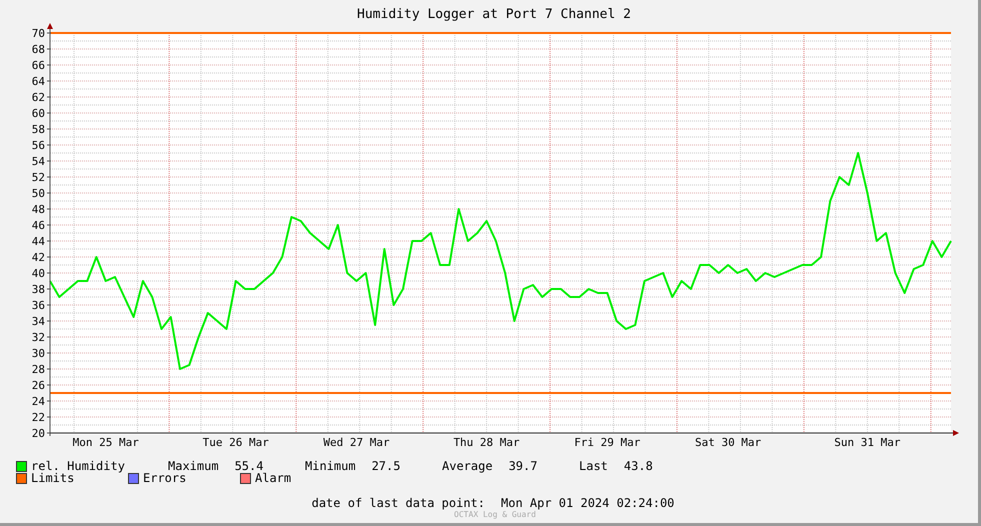 The height and width of the screenshot is (526, 981). Describe the element at coordinates (249, 466) in the screenshot. I see `stat-value: 55.4` at that location.